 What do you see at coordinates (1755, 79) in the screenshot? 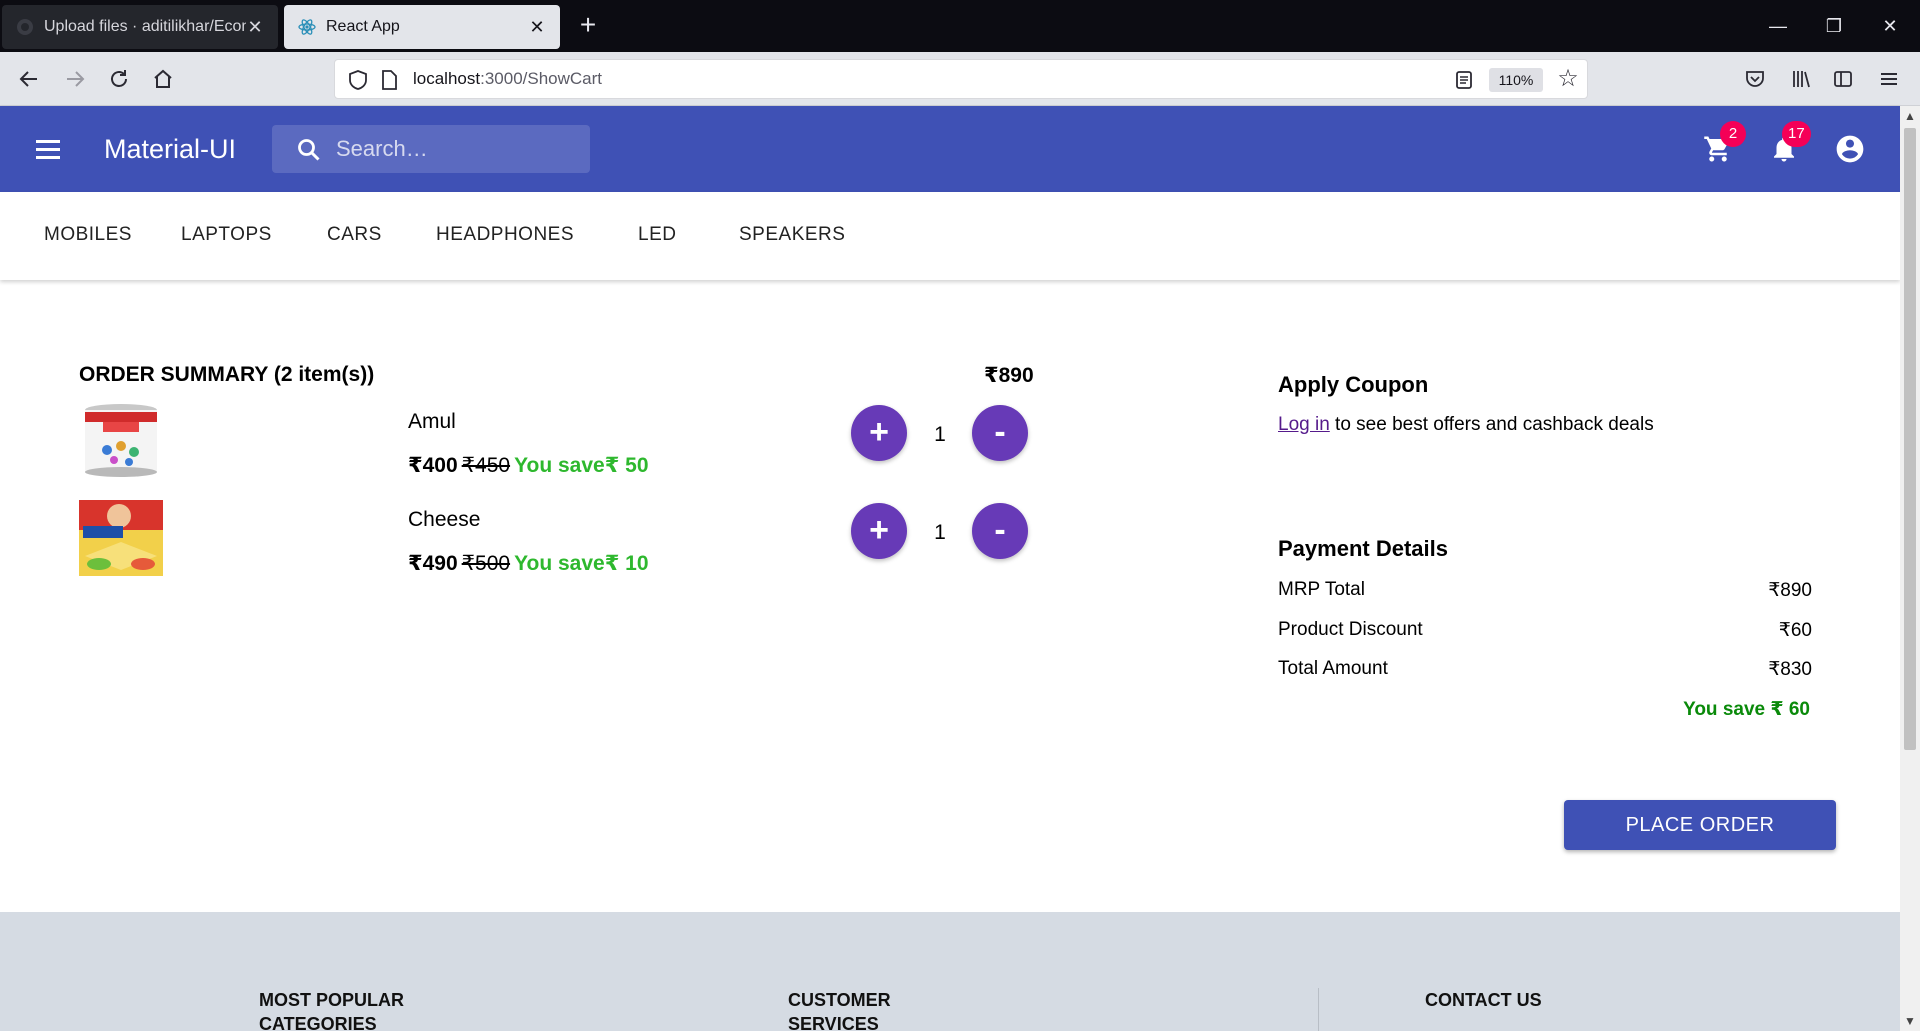
I see `pocket-icon` at bounding box center [1755, 79].